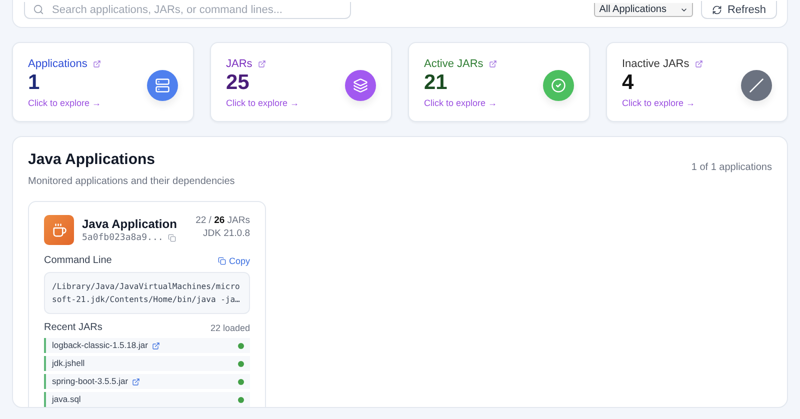  What do you see at coordinates (238, 83) in the screenshot?
I see `stat-value: 25` at bounding box center [238, 83].